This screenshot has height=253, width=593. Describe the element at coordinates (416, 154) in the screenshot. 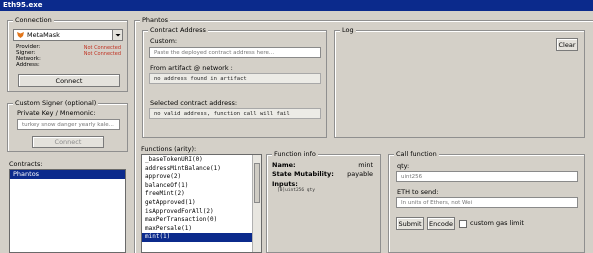

I see `call-function-label: Call function` at that location.